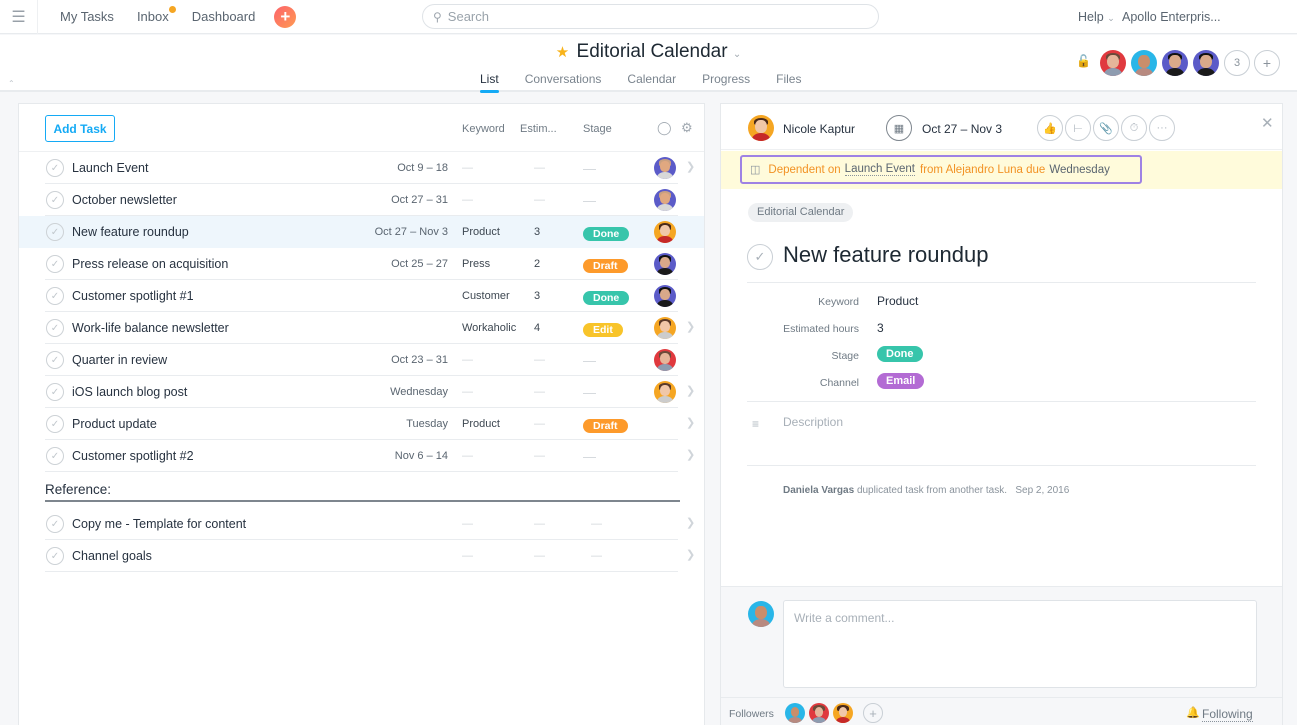 The width and height of the screenshot is (1297, 725). I want to click on add-follower-button: +, so click(873, 713).